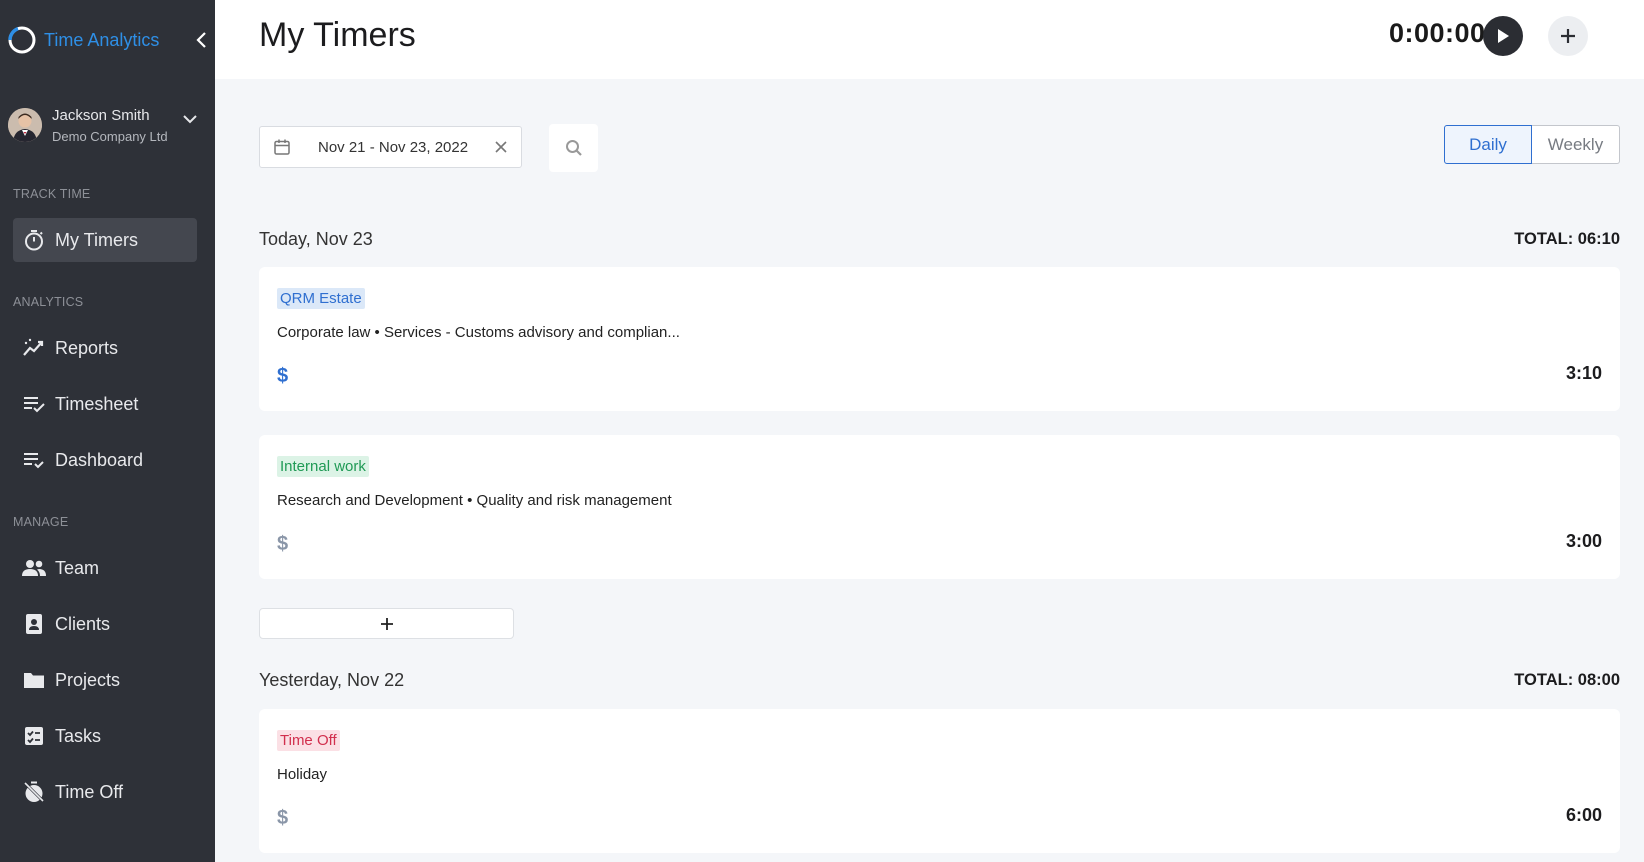 This screenshot has width=1644, height=862. Describe the element at coordinates (393, 147) in the screenshot. I see `date-range-value: Nov 21 - Nov 23, 2022` at that location.